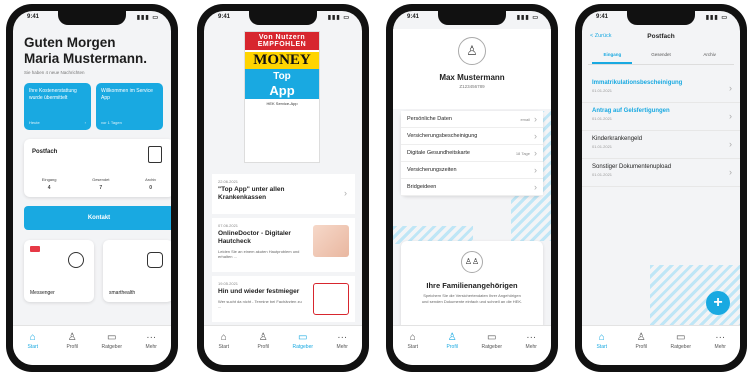  I want to click on status-time: 9:41, so click(413, 17).